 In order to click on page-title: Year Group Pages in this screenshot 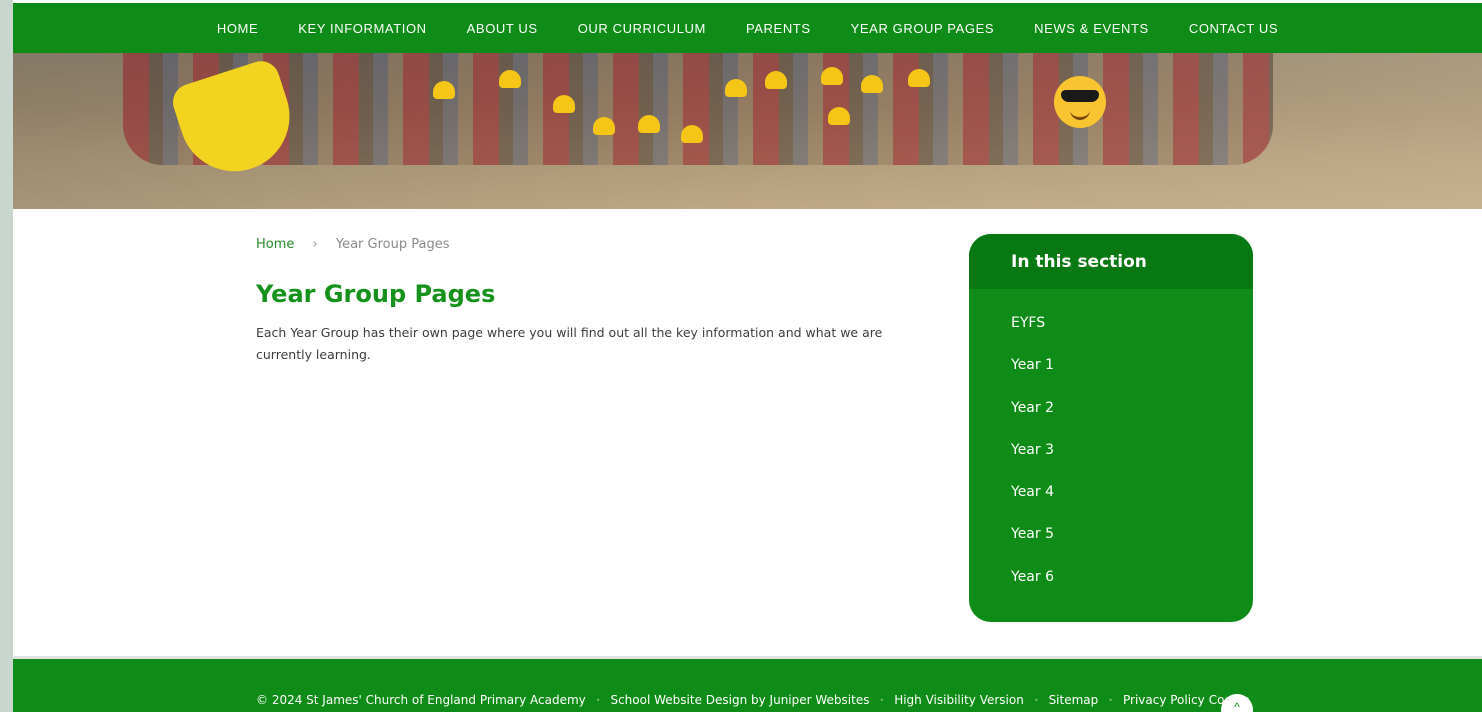, I will do `click(376, 294)`.